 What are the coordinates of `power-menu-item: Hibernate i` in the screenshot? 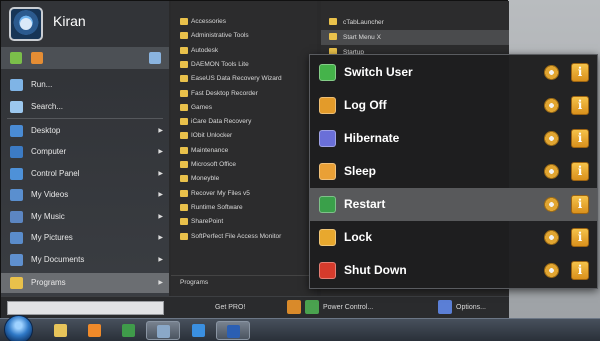 It's located at (453, 138).